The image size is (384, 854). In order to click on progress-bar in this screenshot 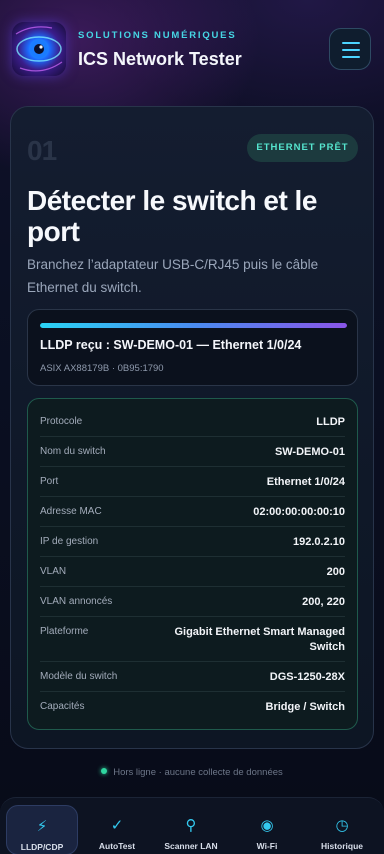, I will do `click(193, 325)`.